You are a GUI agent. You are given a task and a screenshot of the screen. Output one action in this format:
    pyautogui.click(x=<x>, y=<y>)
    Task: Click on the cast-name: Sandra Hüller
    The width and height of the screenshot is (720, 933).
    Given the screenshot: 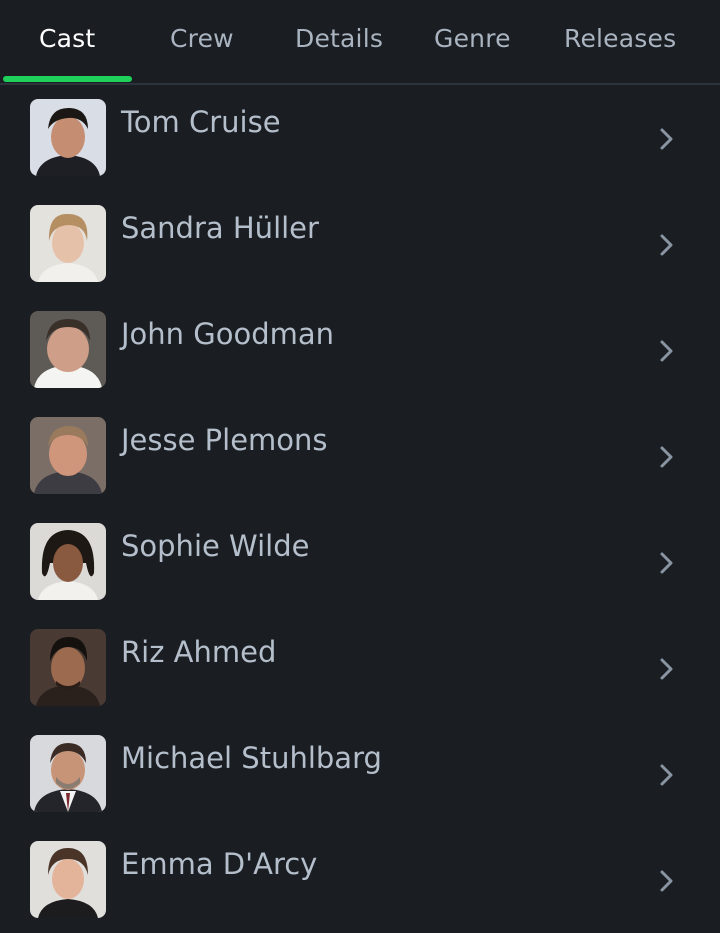 What is the action you would take?
    pyautogui.click(x=220, y=228)
    